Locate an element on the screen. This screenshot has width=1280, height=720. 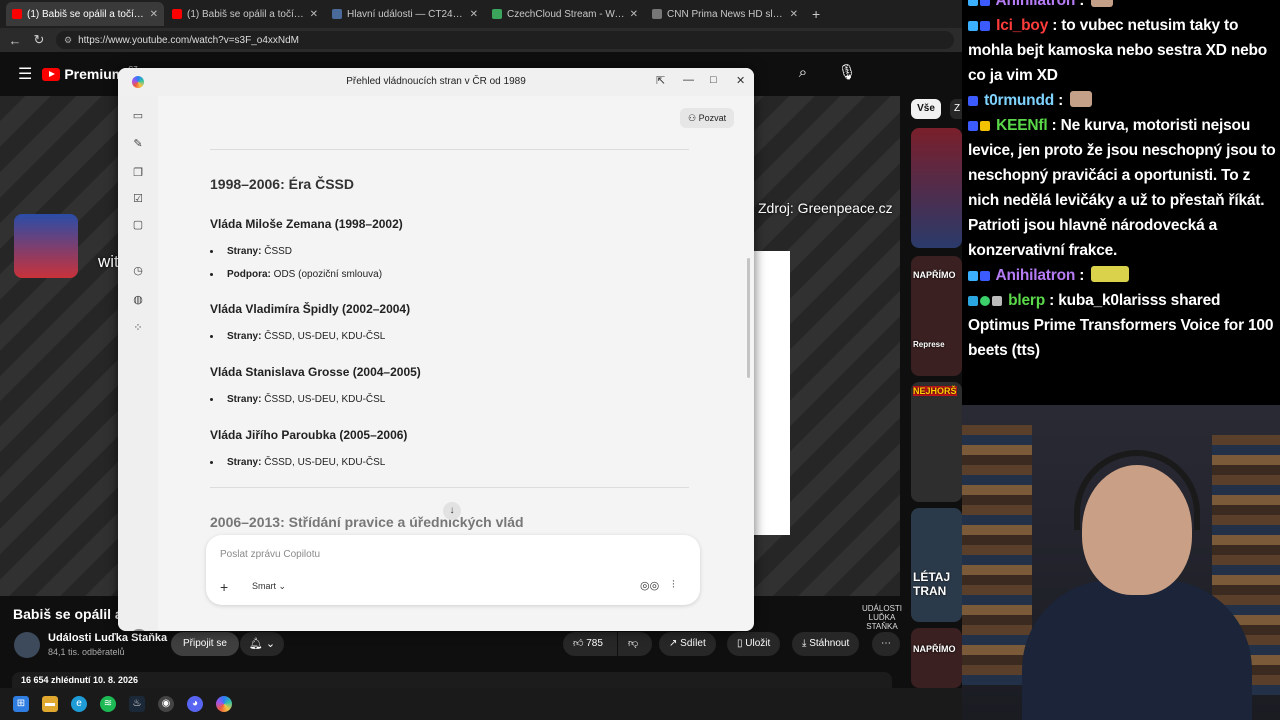
open-in-browser-icon: ⇱ is located at coordinates (660, 80).